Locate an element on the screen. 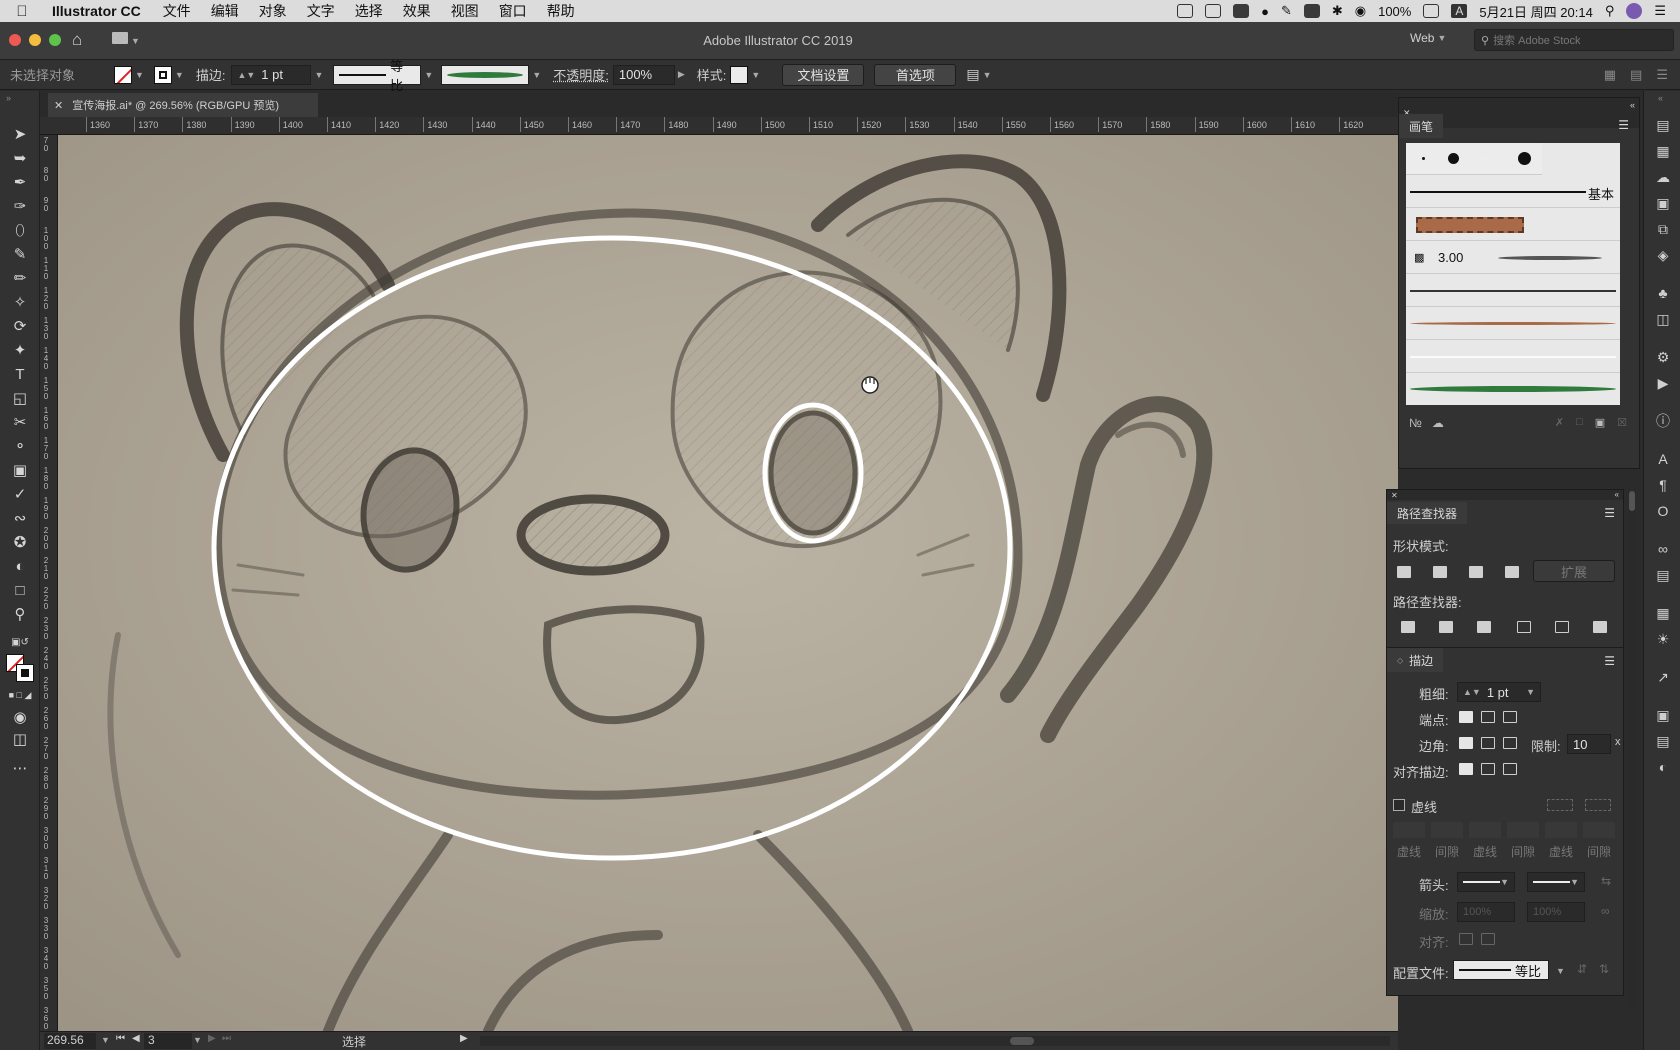 The image size is (1680, 1050). intersect-icon is located at coordinates (1476, 572).